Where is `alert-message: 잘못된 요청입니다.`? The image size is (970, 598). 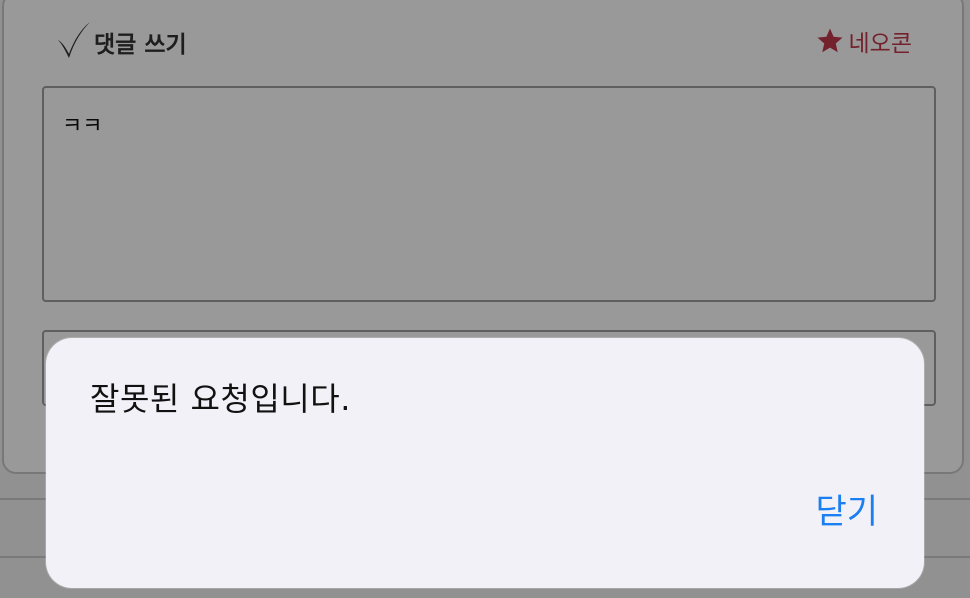
alert-message: 잘못된 요청입니다. is located at coordinates (220, 399).